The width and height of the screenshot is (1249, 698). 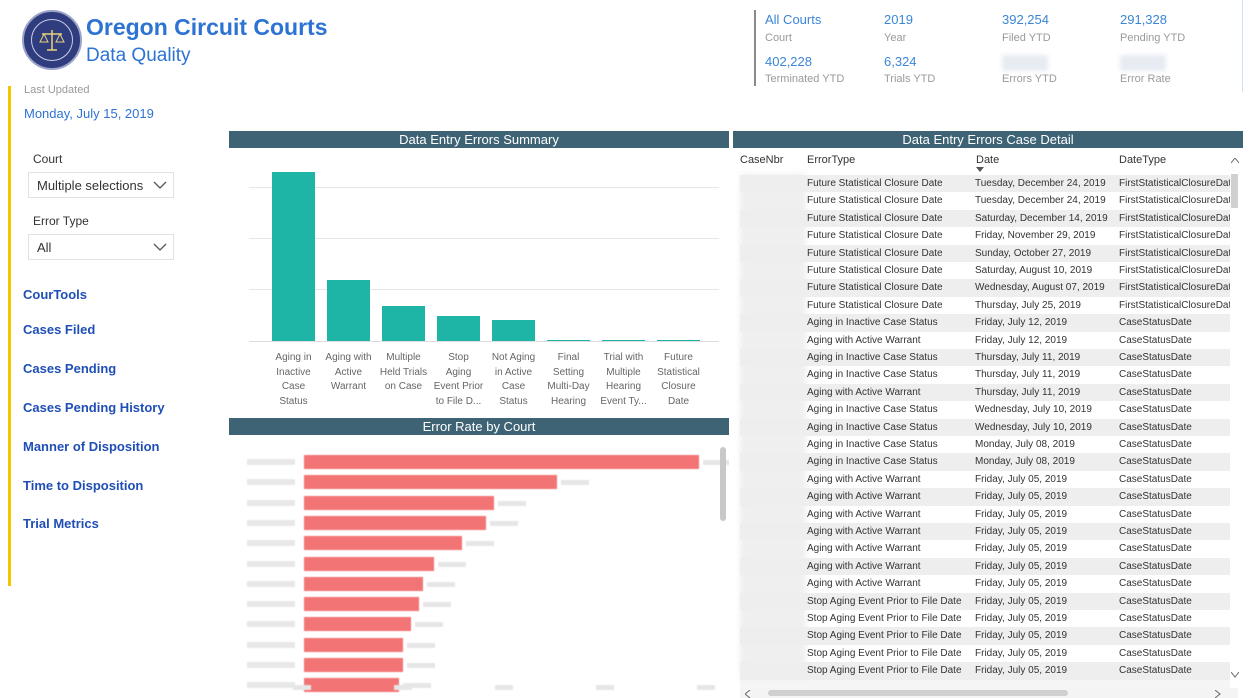 What do you see at coordinates (918, 693) in the screenshot?
I see `horizontal-scroll-thumb` at bounding box center [918, 693].